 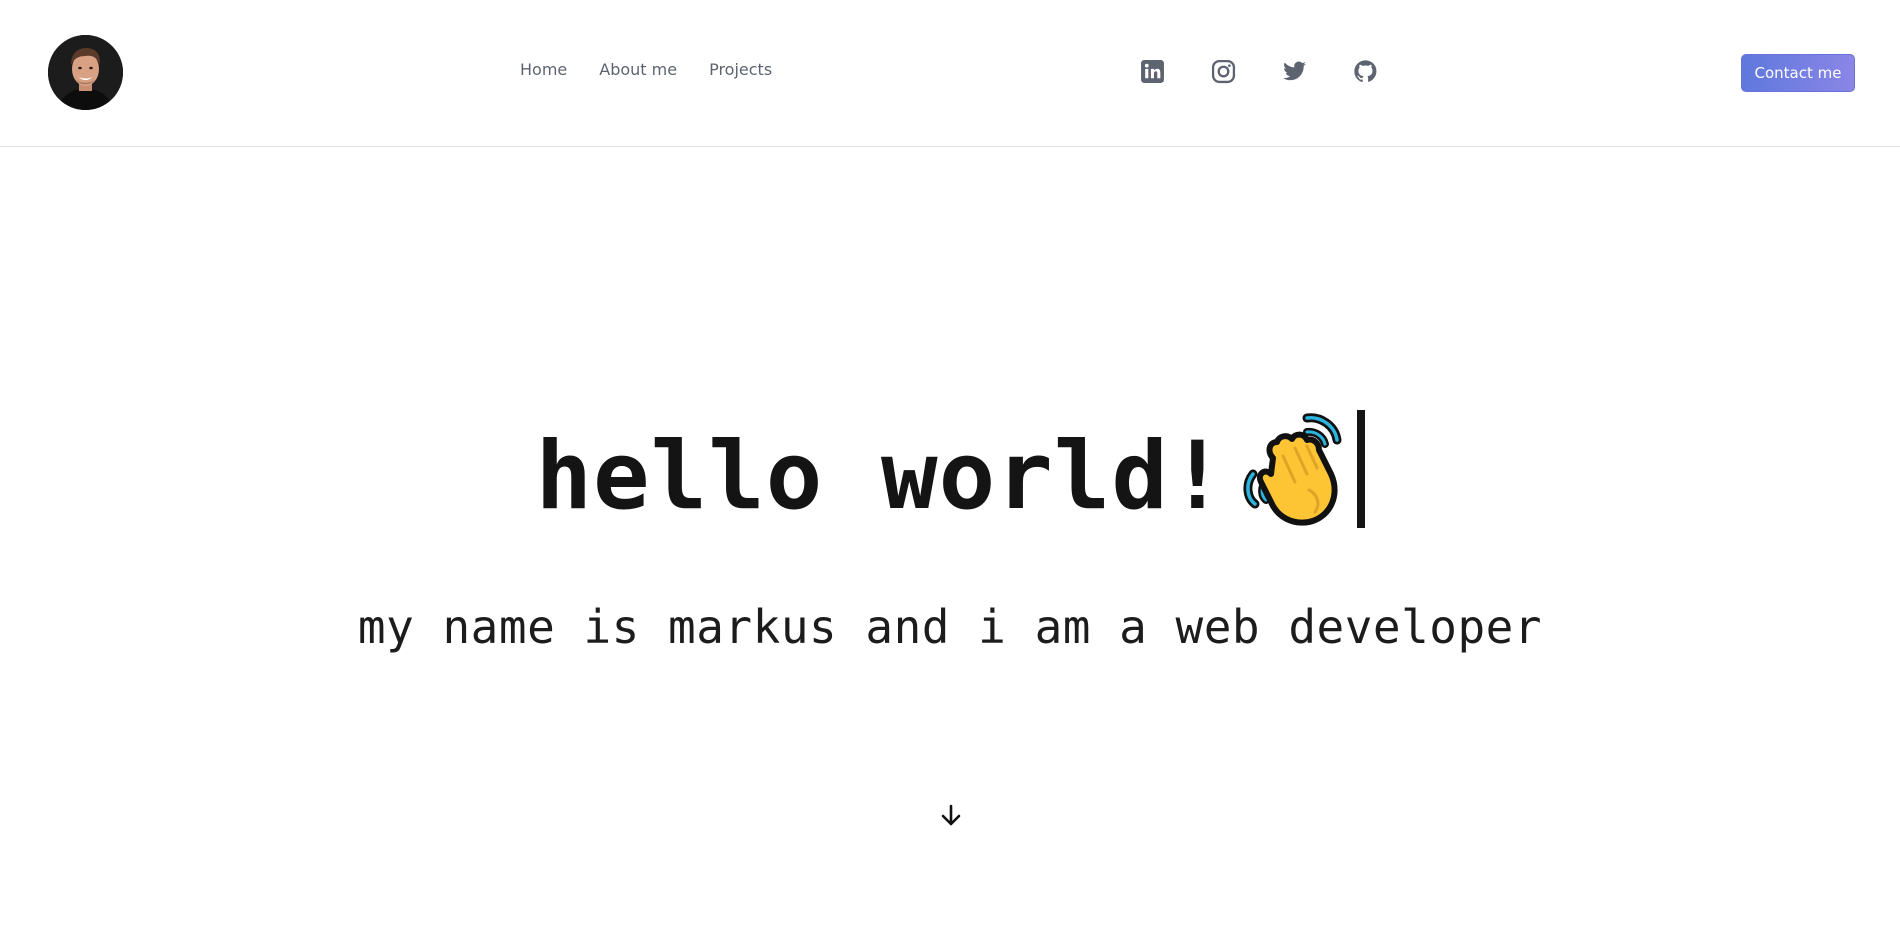 I want to click on arrow-down-icon, so click(x=951, y=816).